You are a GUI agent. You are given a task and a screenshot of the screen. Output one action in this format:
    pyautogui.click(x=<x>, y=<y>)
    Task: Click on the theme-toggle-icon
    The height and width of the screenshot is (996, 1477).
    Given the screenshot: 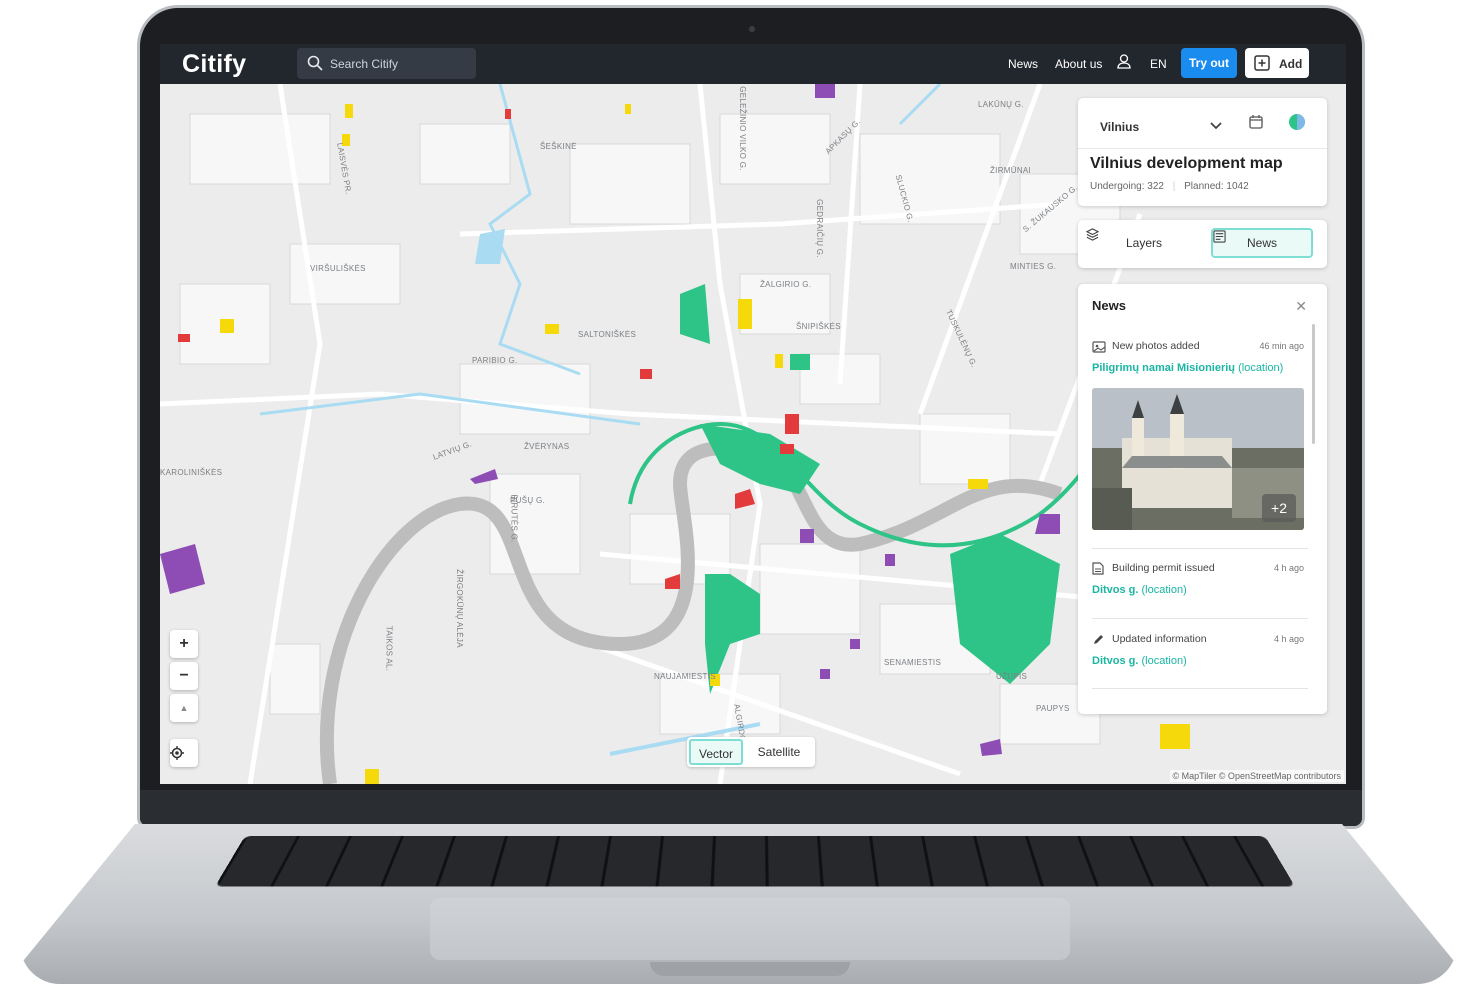 What is the action you would take?
    pyautogui.click(x=1297, y=122)
    